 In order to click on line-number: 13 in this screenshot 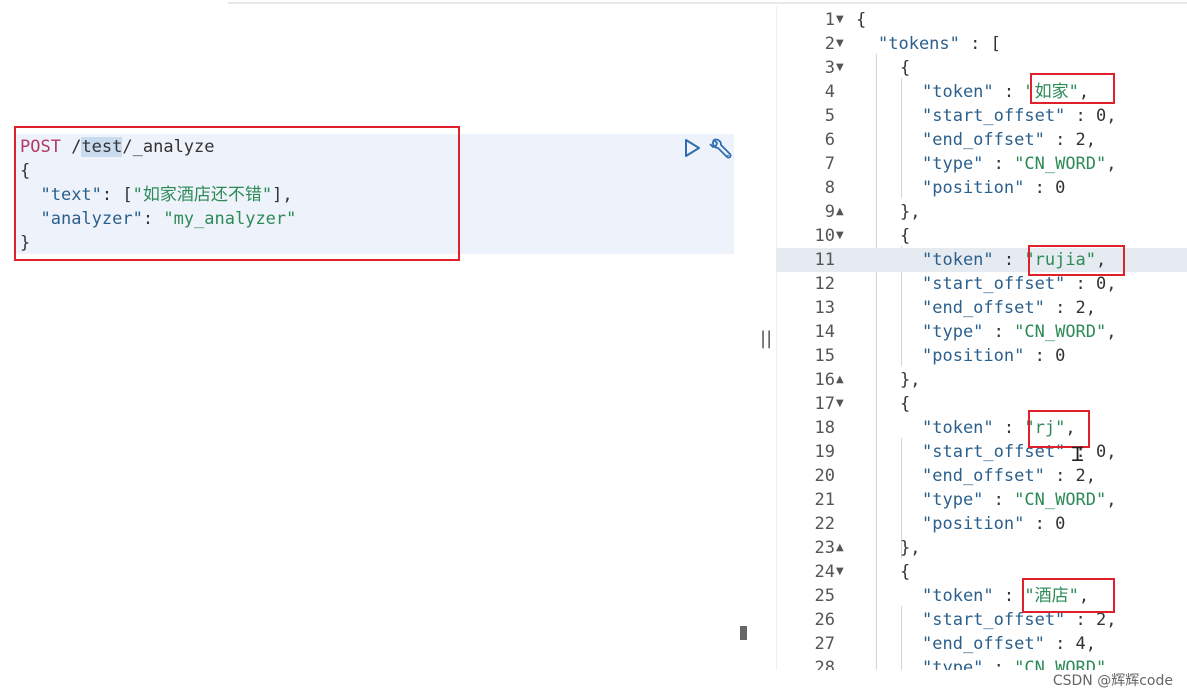, I will do `click(824, 308)`.